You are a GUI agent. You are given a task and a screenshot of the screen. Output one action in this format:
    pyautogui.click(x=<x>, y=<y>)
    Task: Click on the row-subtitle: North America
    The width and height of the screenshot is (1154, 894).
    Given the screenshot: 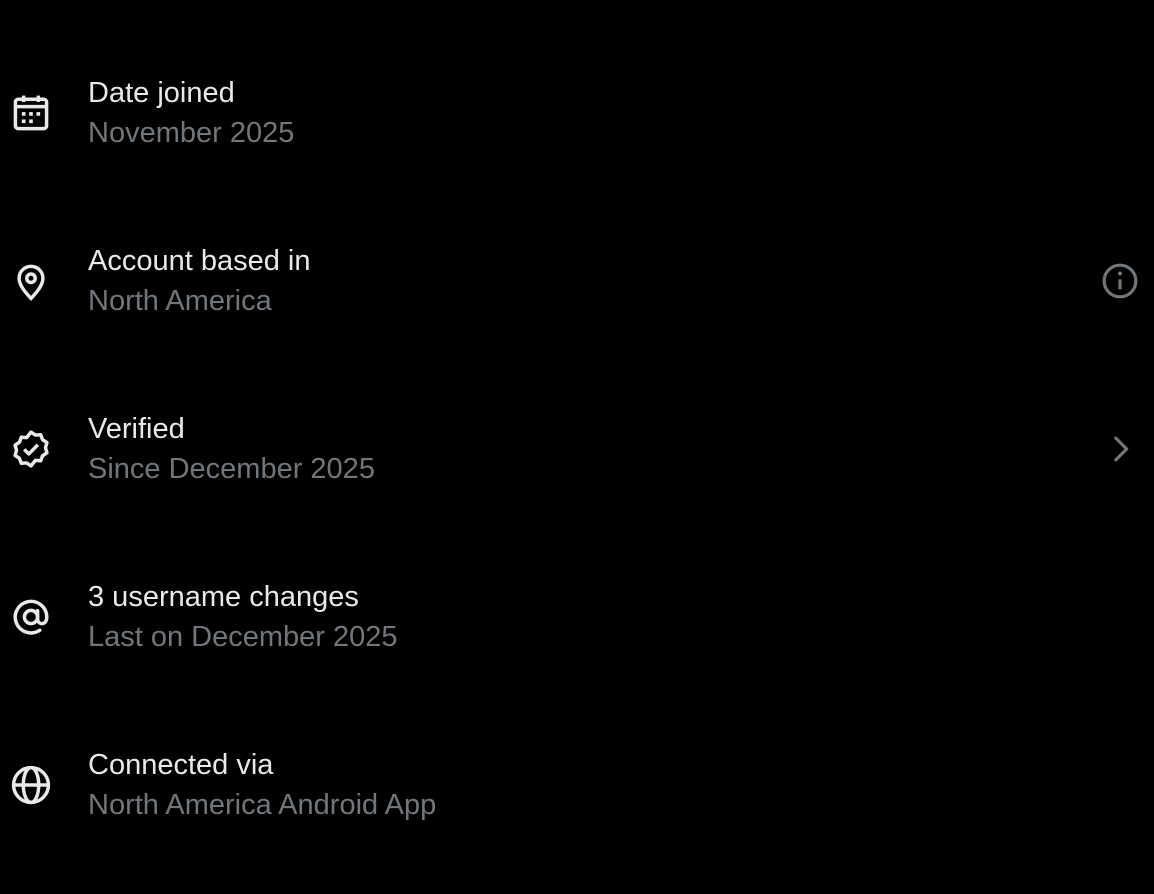 What is the action you would take?
    pyautogui.click(x=180, y=301)
    